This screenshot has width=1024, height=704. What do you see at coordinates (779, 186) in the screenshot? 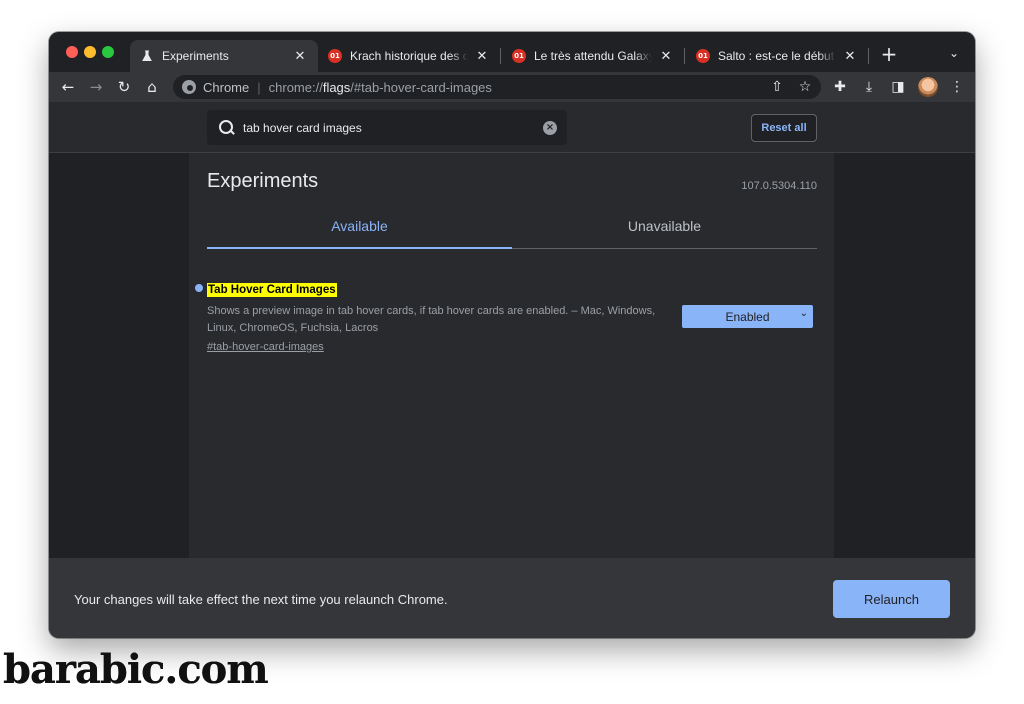
I see `chrome-version: 107.0.5304.110` at bounding box center [779, 186].